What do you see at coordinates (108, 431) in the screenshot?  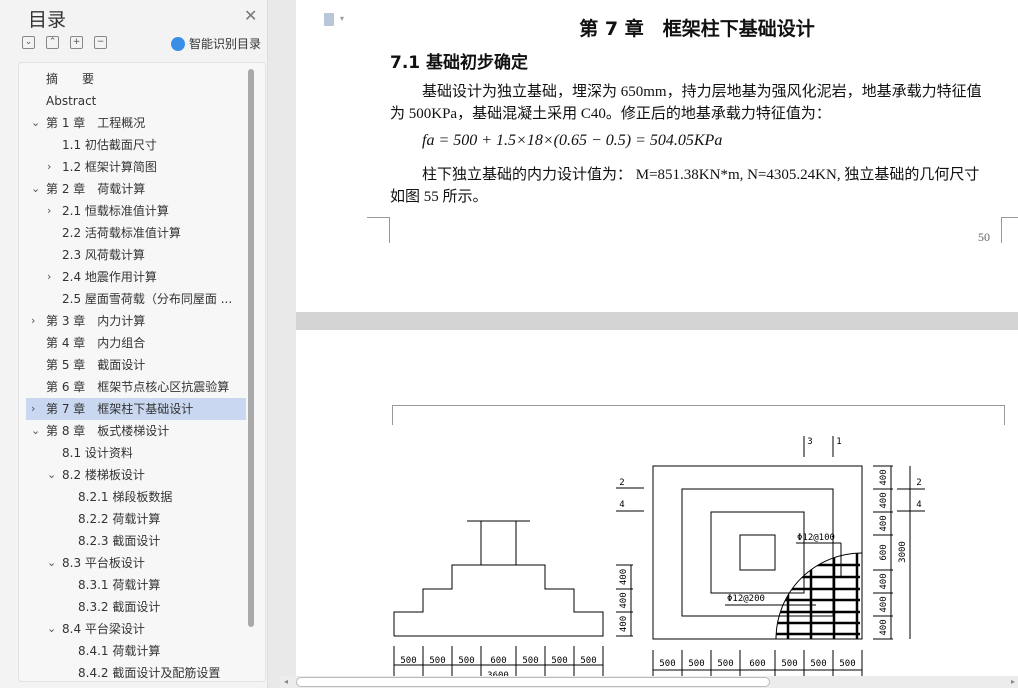 I see `toc-item-label: 第 8 章 板式楼梯设计` at bounding box center [108, 431].